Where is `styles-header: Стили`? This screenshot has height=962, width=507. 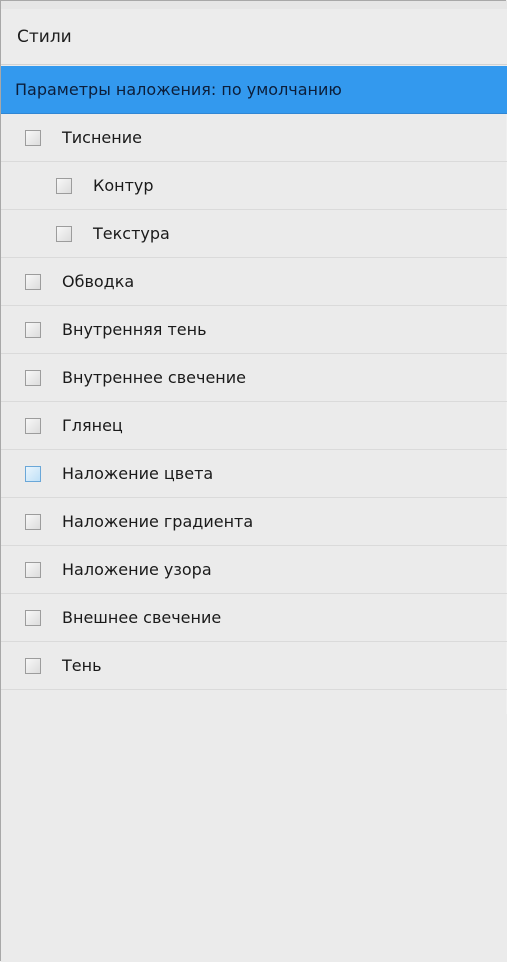 styles-header: Стили is located at coordinates (254, 37).